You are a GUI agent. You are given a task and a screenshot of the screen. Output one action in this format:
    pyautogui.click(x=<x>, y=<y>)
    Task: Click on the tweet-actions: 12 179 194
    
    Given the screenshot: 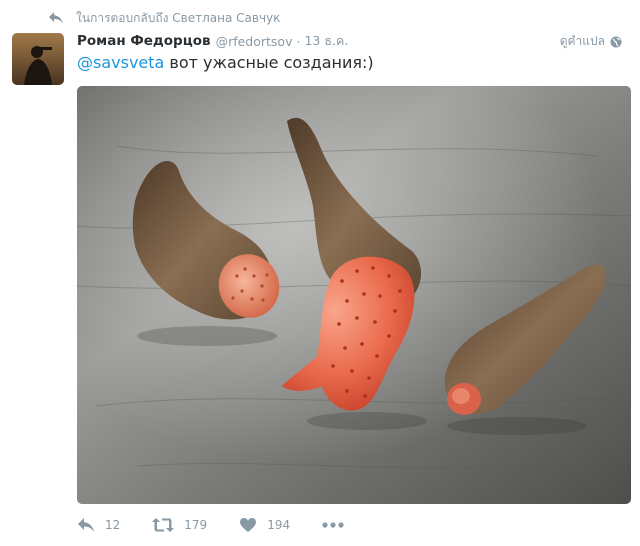 What is the action you would take?
    pyautogui.click(x=231, y=525)
    